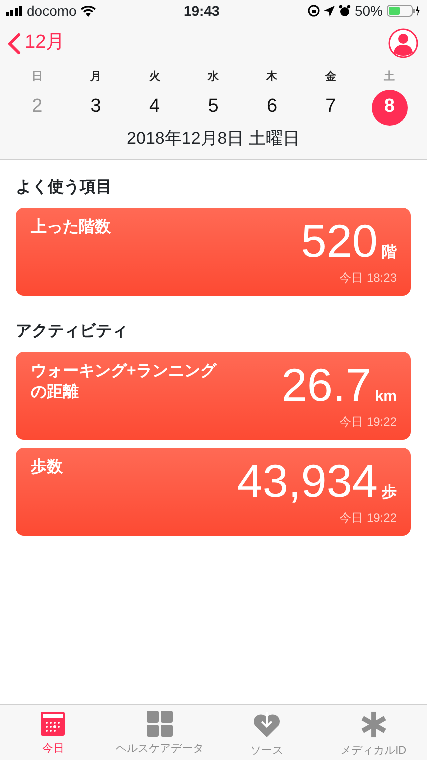  I want to click on card-title: 上った階数, so click(71, 228).